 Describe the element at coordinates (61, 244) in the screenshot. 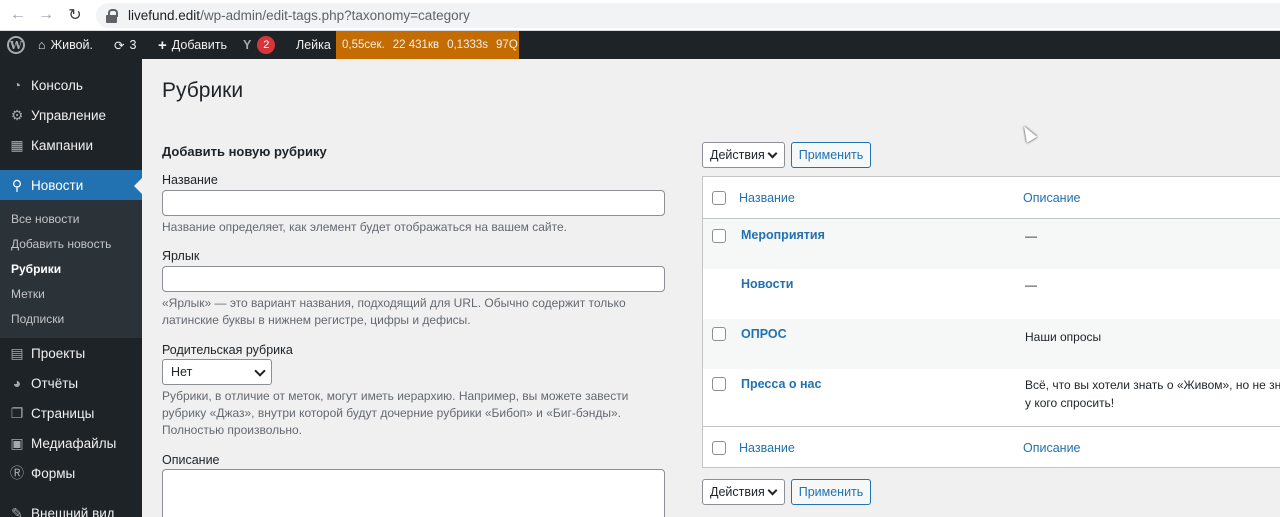

I see `submenu-add-news: Добавить новость` at that location.